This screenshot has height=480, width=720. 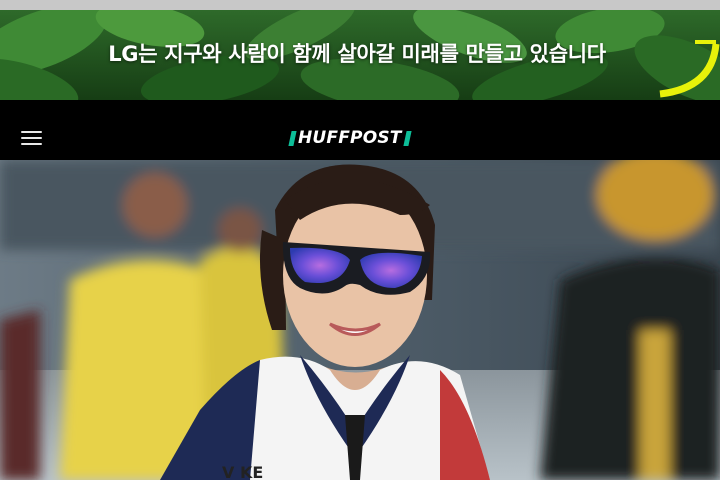 I want to click on browser-top-strip, so click(x=360, y=5).